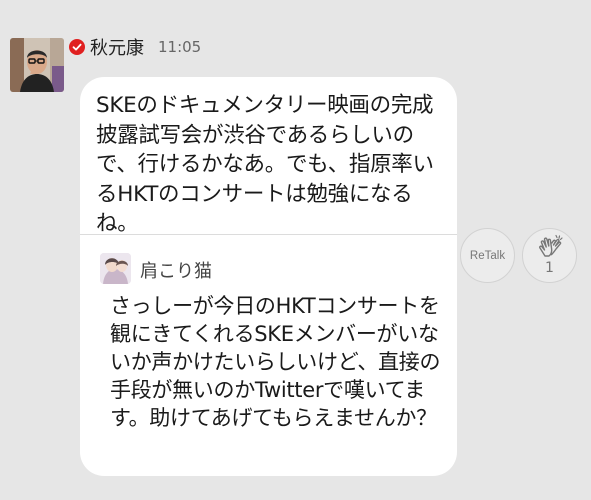 Image resolution: width=591 pixels, height=500 pixels. I want to click on clap-button: 1, so click(549, 255).